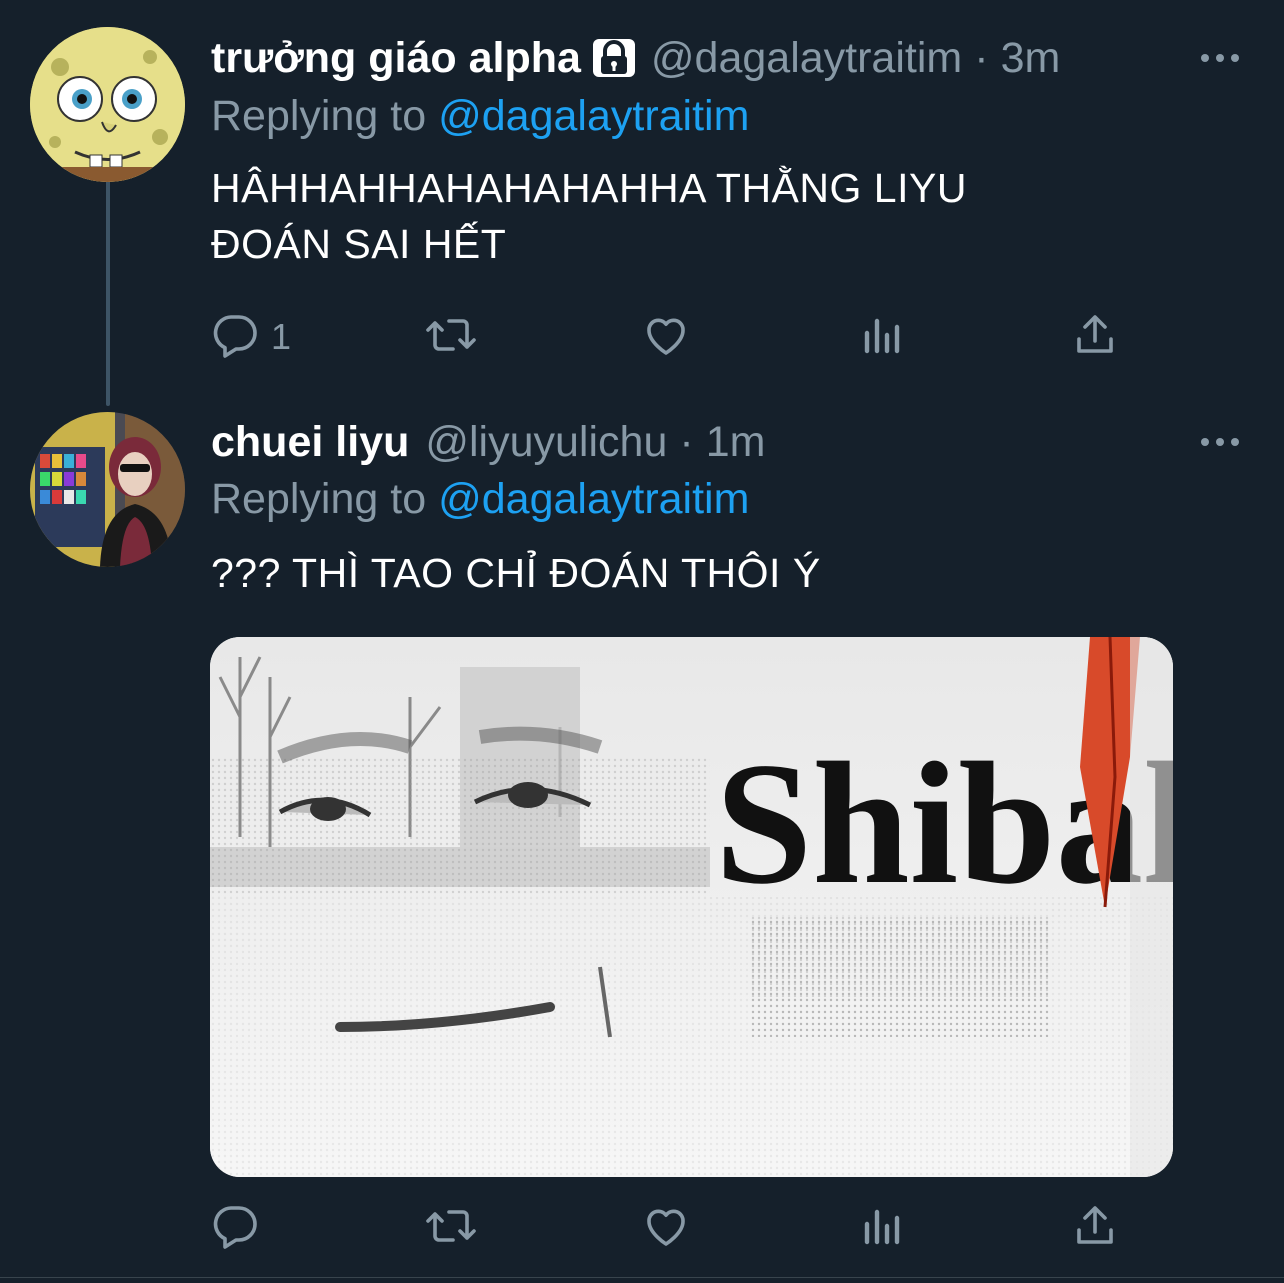 Image resolution: width=1284 pixels, height=1283 pixels. I want to click on tweet-text-line: ??? THÌ TAO CHỈ ĐOÁN THÔI Ý, so click(516, 573).